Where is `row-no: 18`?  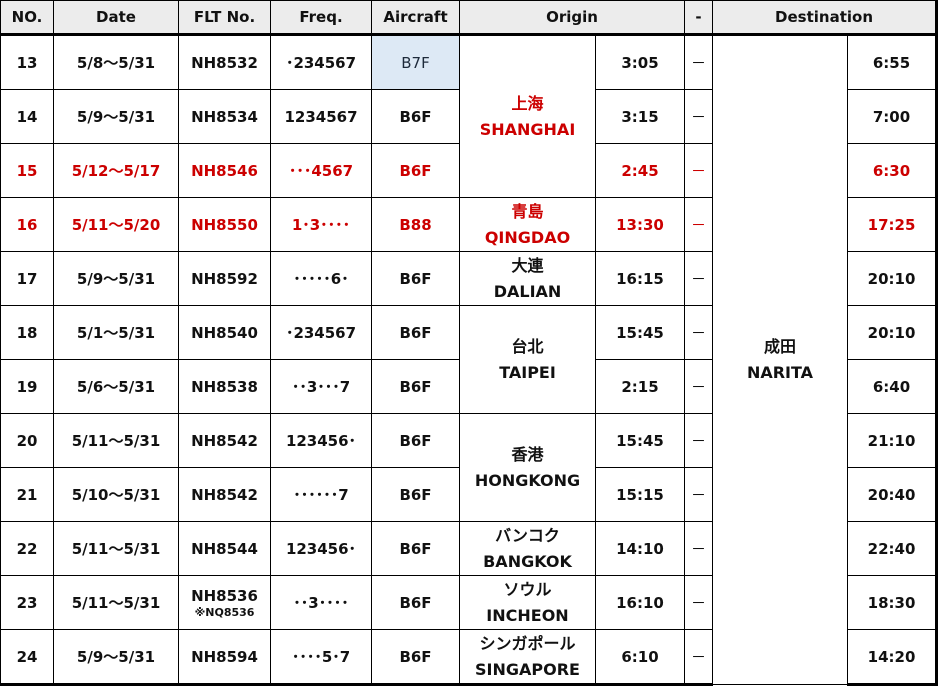 row-no: 18 is located at coordinates (27, 332).